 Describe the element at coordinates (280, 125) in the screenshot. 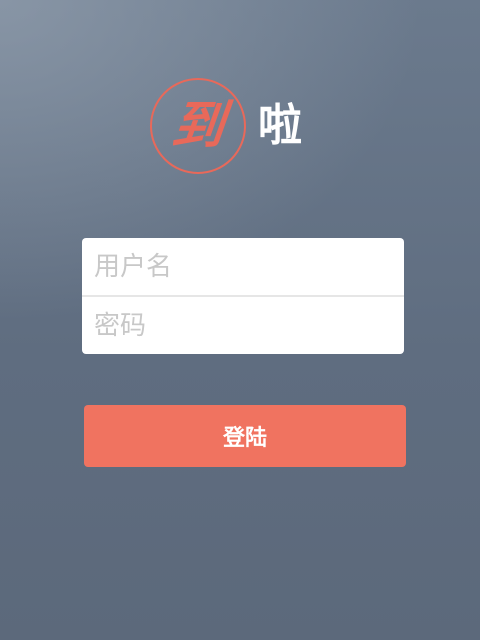

I see `logo-text: 啦` at that location.